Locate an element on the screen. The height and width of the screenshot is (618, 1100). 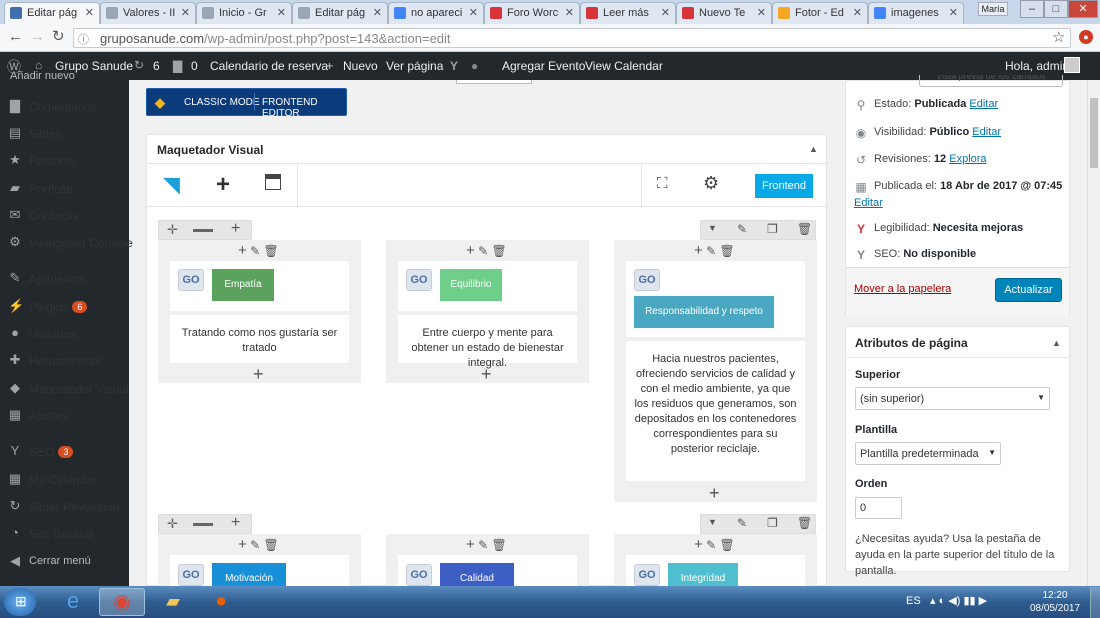
sidebar-item: ● Usuarios is located at coordinates (64, 334).